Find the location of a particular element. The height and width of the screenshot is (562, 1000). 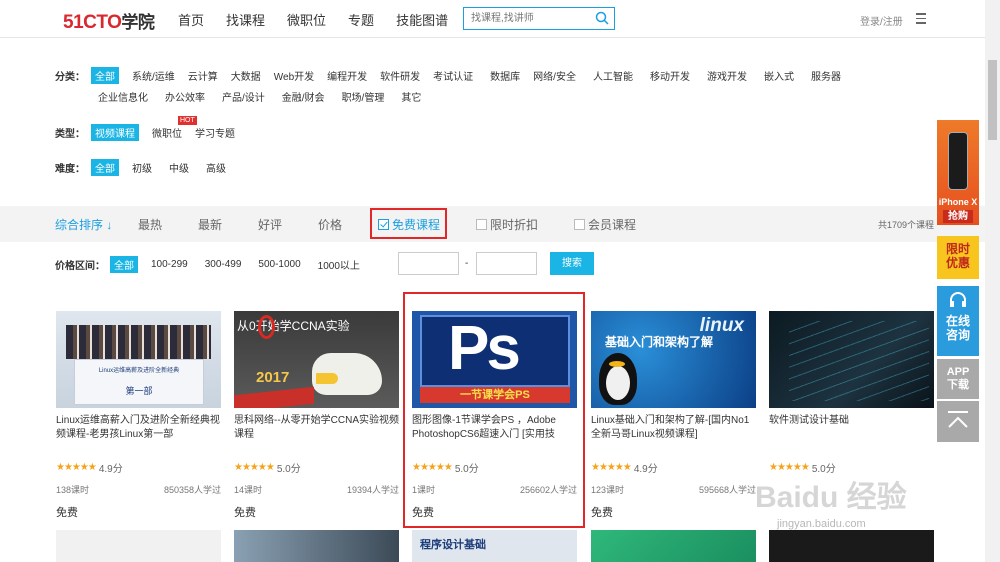

price-min-input is located at coordinates (428, 263).